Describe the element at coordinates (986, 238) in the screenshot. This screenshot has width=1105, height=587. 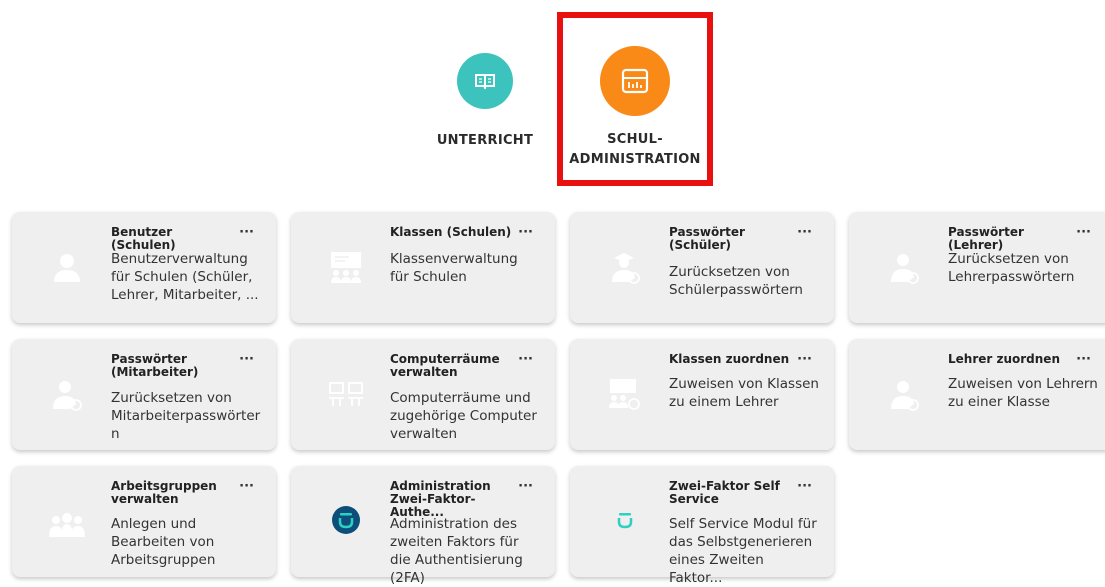
I see `tile-title: Passwörter (Lehrer)` at that location.